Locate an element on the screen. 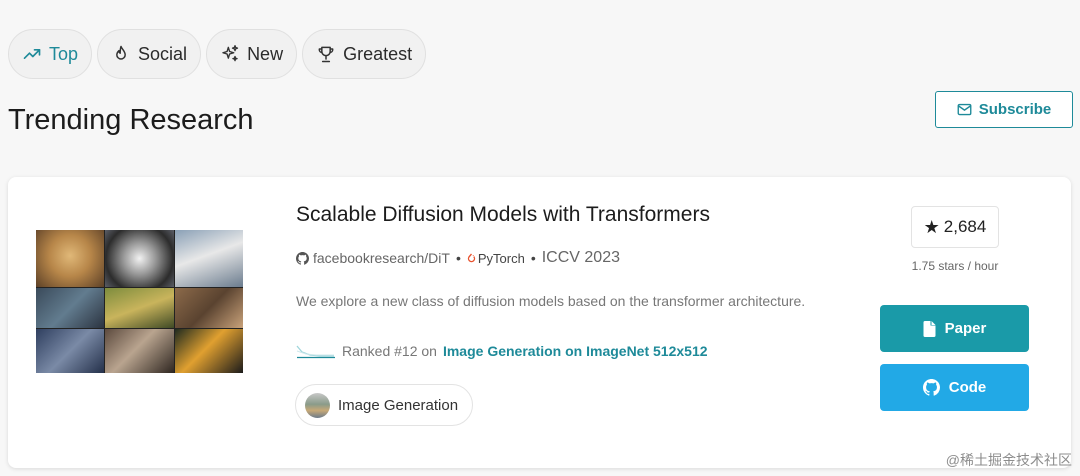  watermark: @稀土掘金技术社区 is located at coordinates (1008, 460).